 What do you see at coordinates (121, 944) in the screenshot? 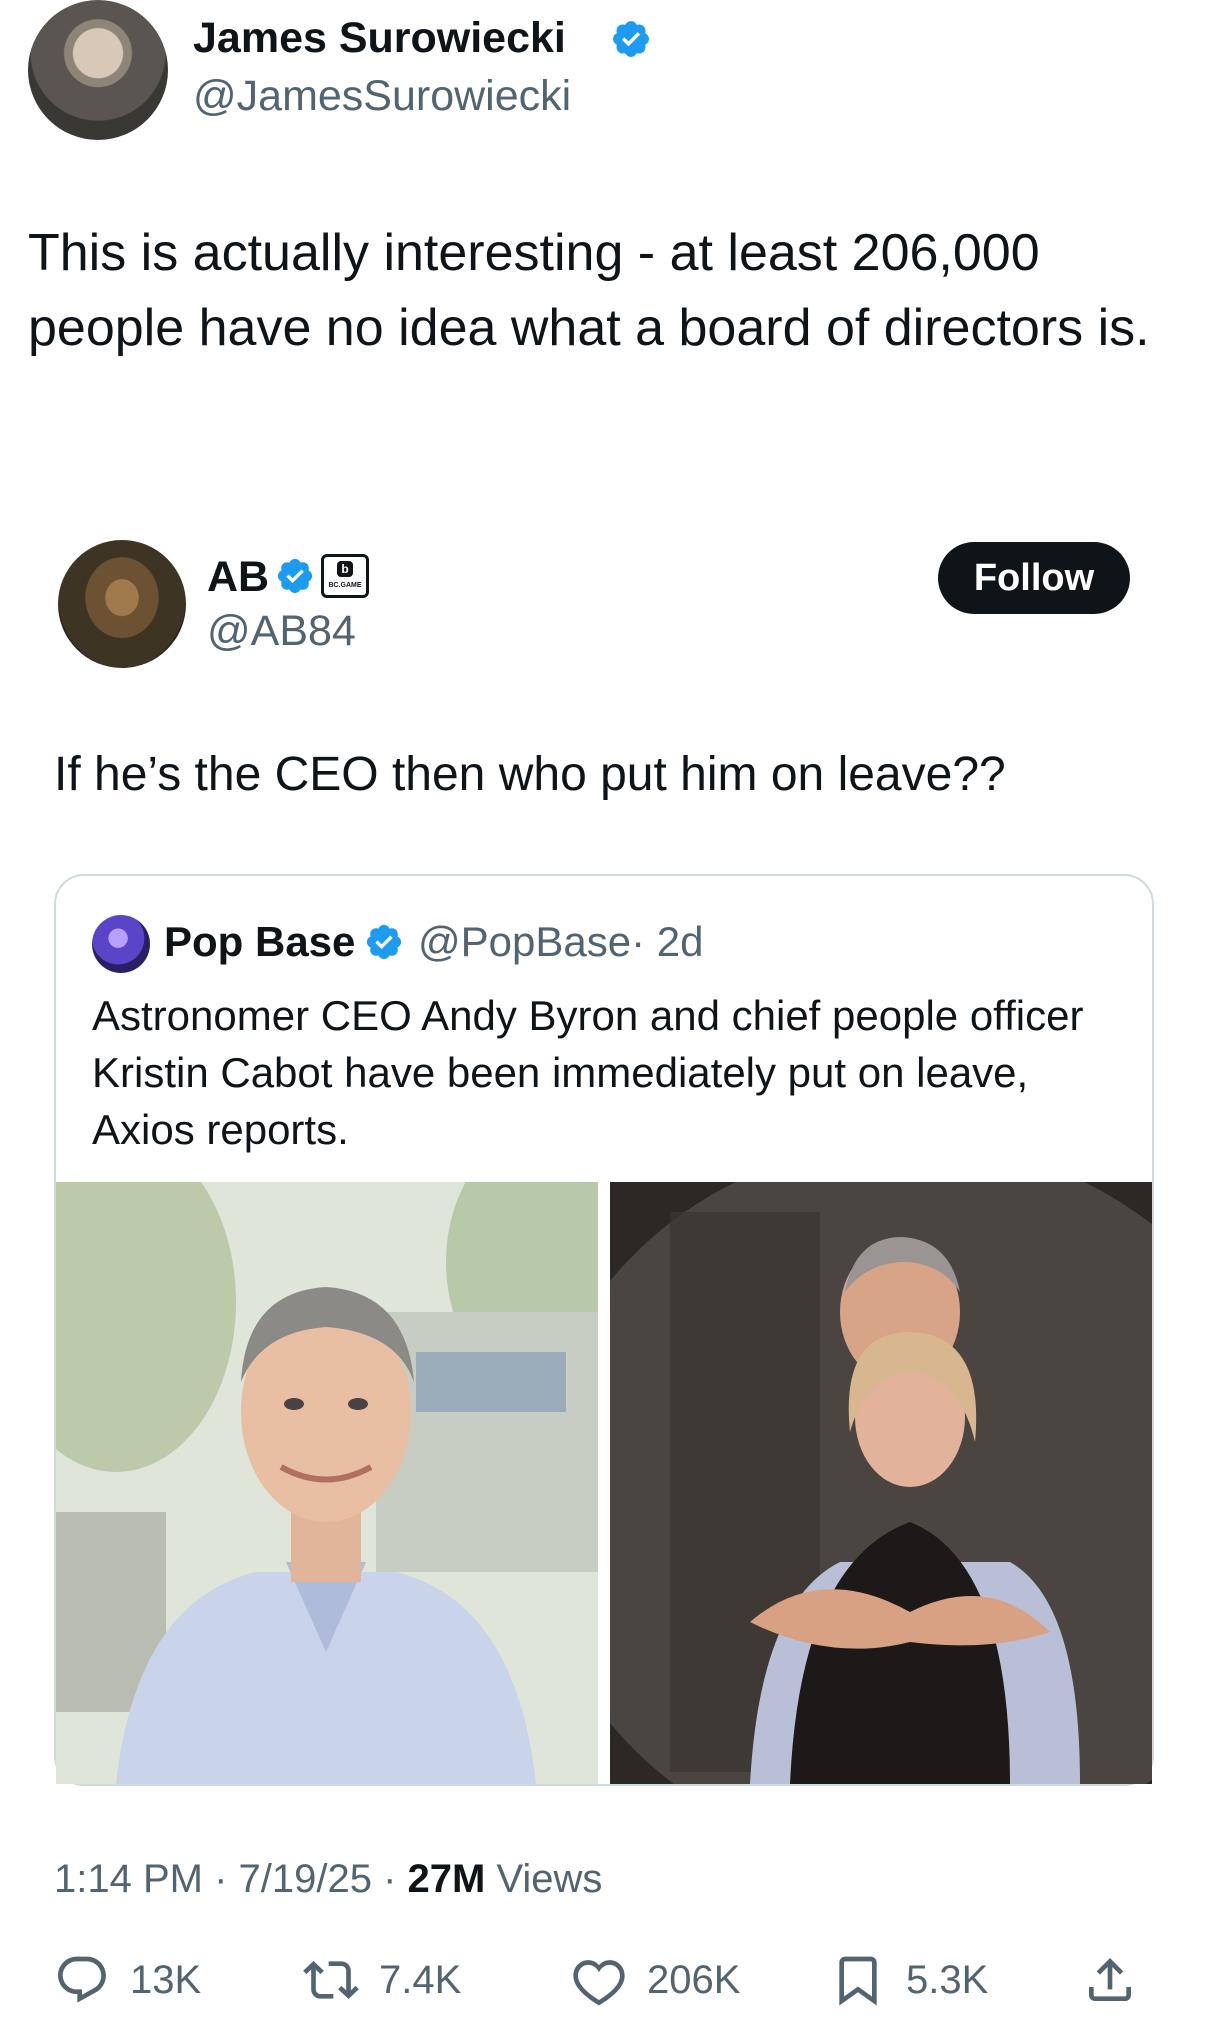
I see `avatar-pop-base` at bounding box center [121, 944].